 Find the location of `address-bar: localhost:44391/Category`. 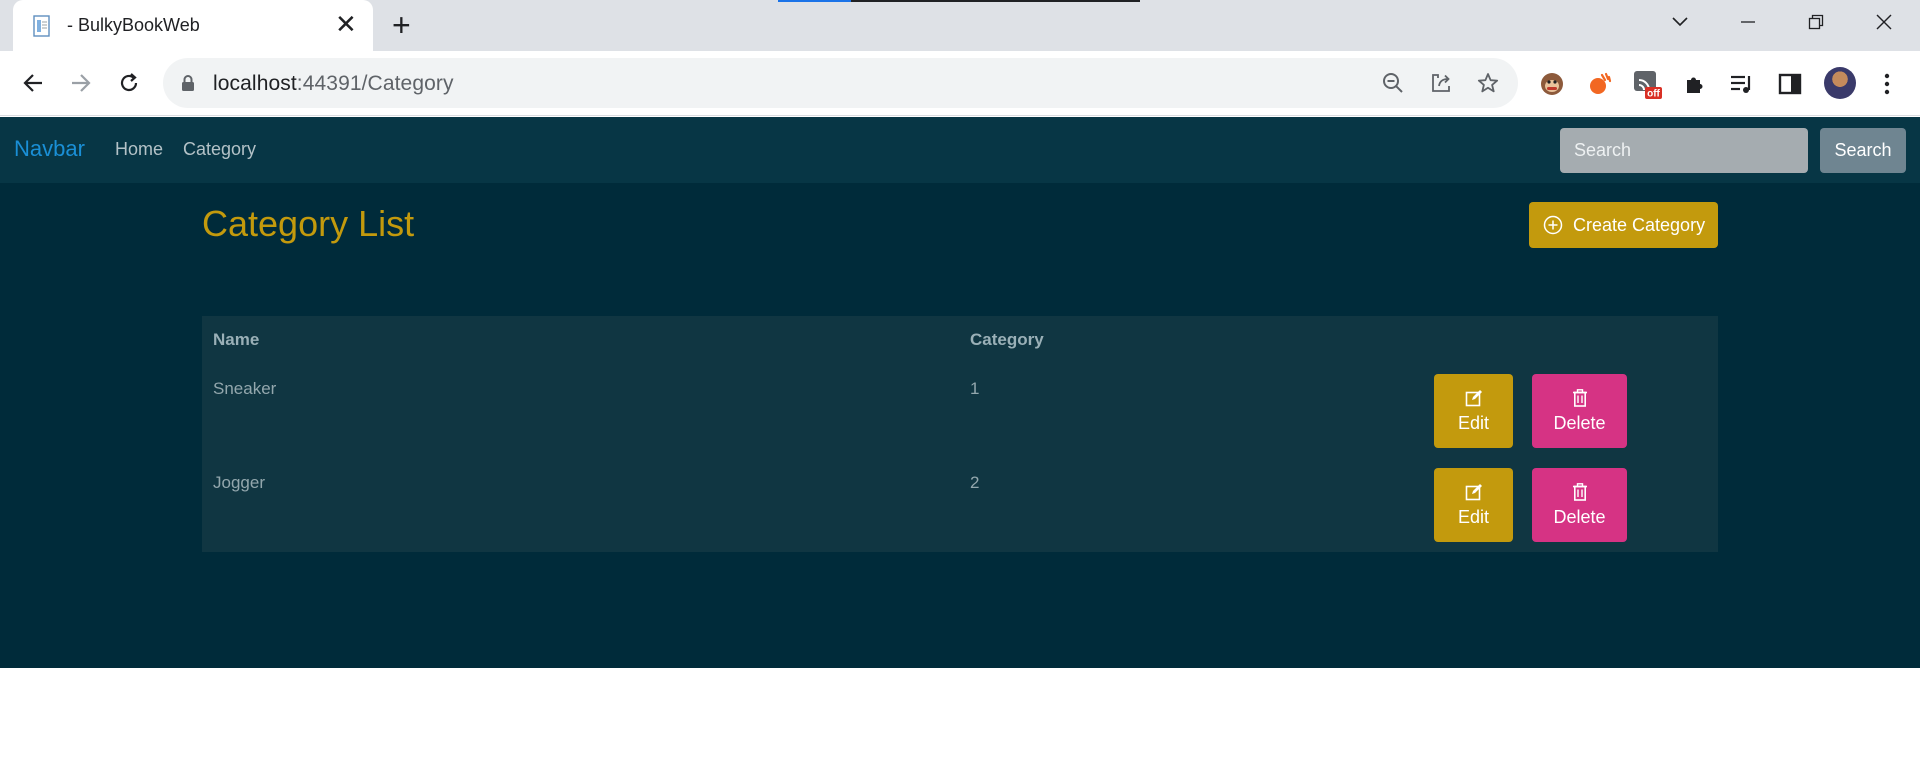

address-bar: localhost:44391/Category is located at coordinates (840, 83).